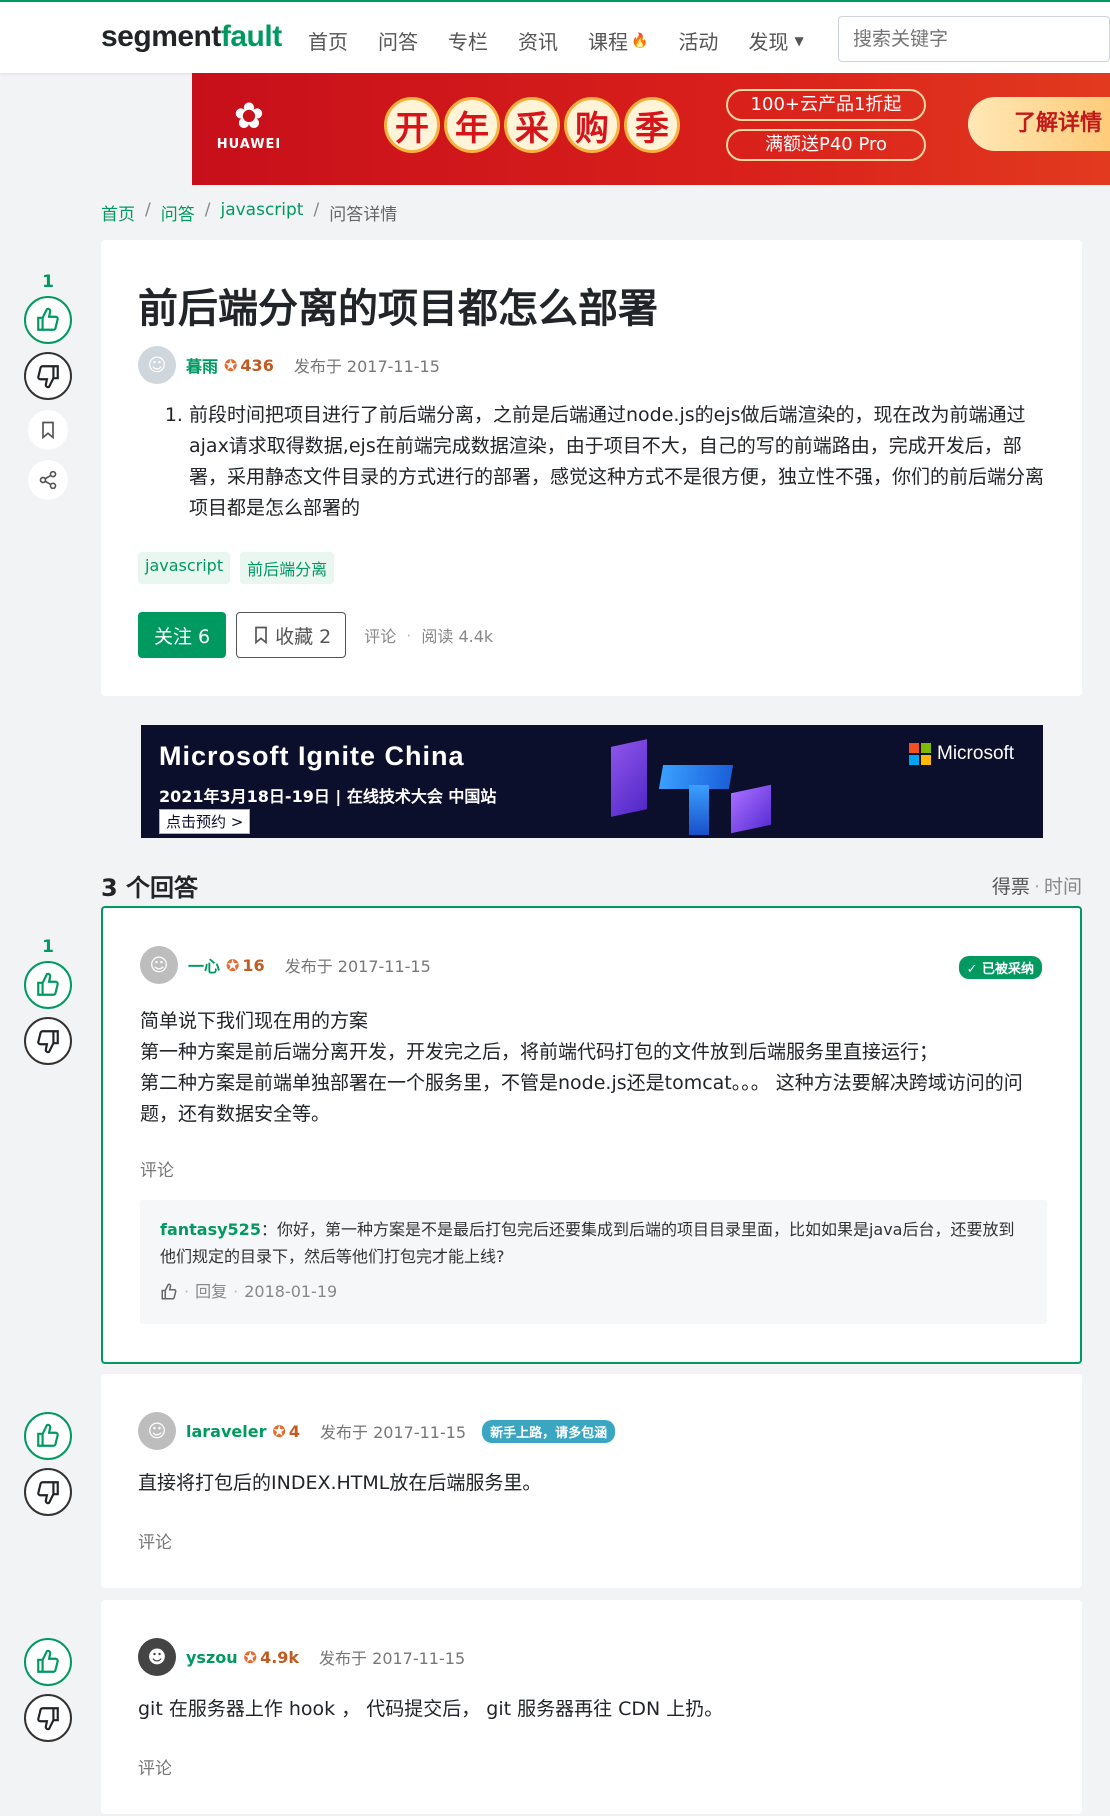 The width and height of the screenshot is (1110, 1816). I want to click on tag-javascript: javascript, so click(184, 568).